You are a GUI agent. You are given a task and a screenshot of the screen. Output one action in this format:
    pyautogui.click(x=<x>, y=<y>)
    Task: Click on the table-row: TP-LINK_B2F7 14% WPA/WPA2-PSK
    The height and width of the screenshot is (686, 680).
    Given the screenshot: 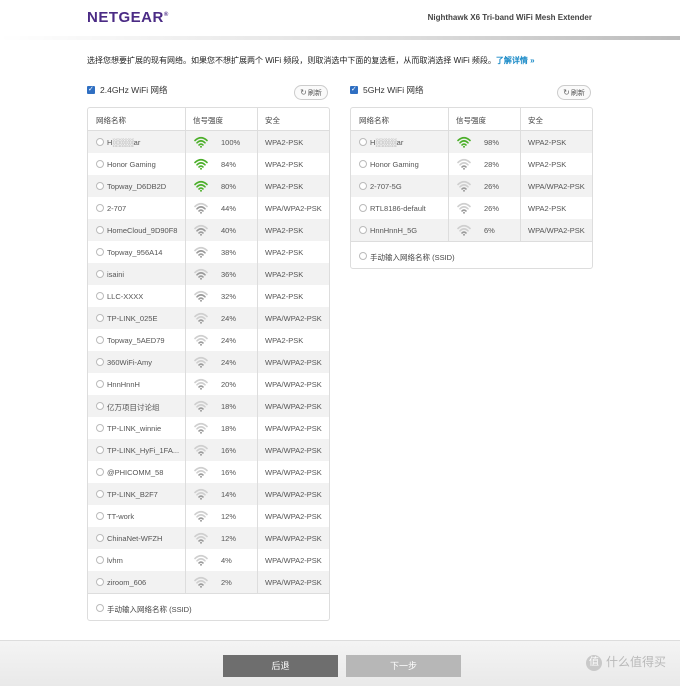 What is the action you would take?
    pyautogui.click(x=208, y=494)
    